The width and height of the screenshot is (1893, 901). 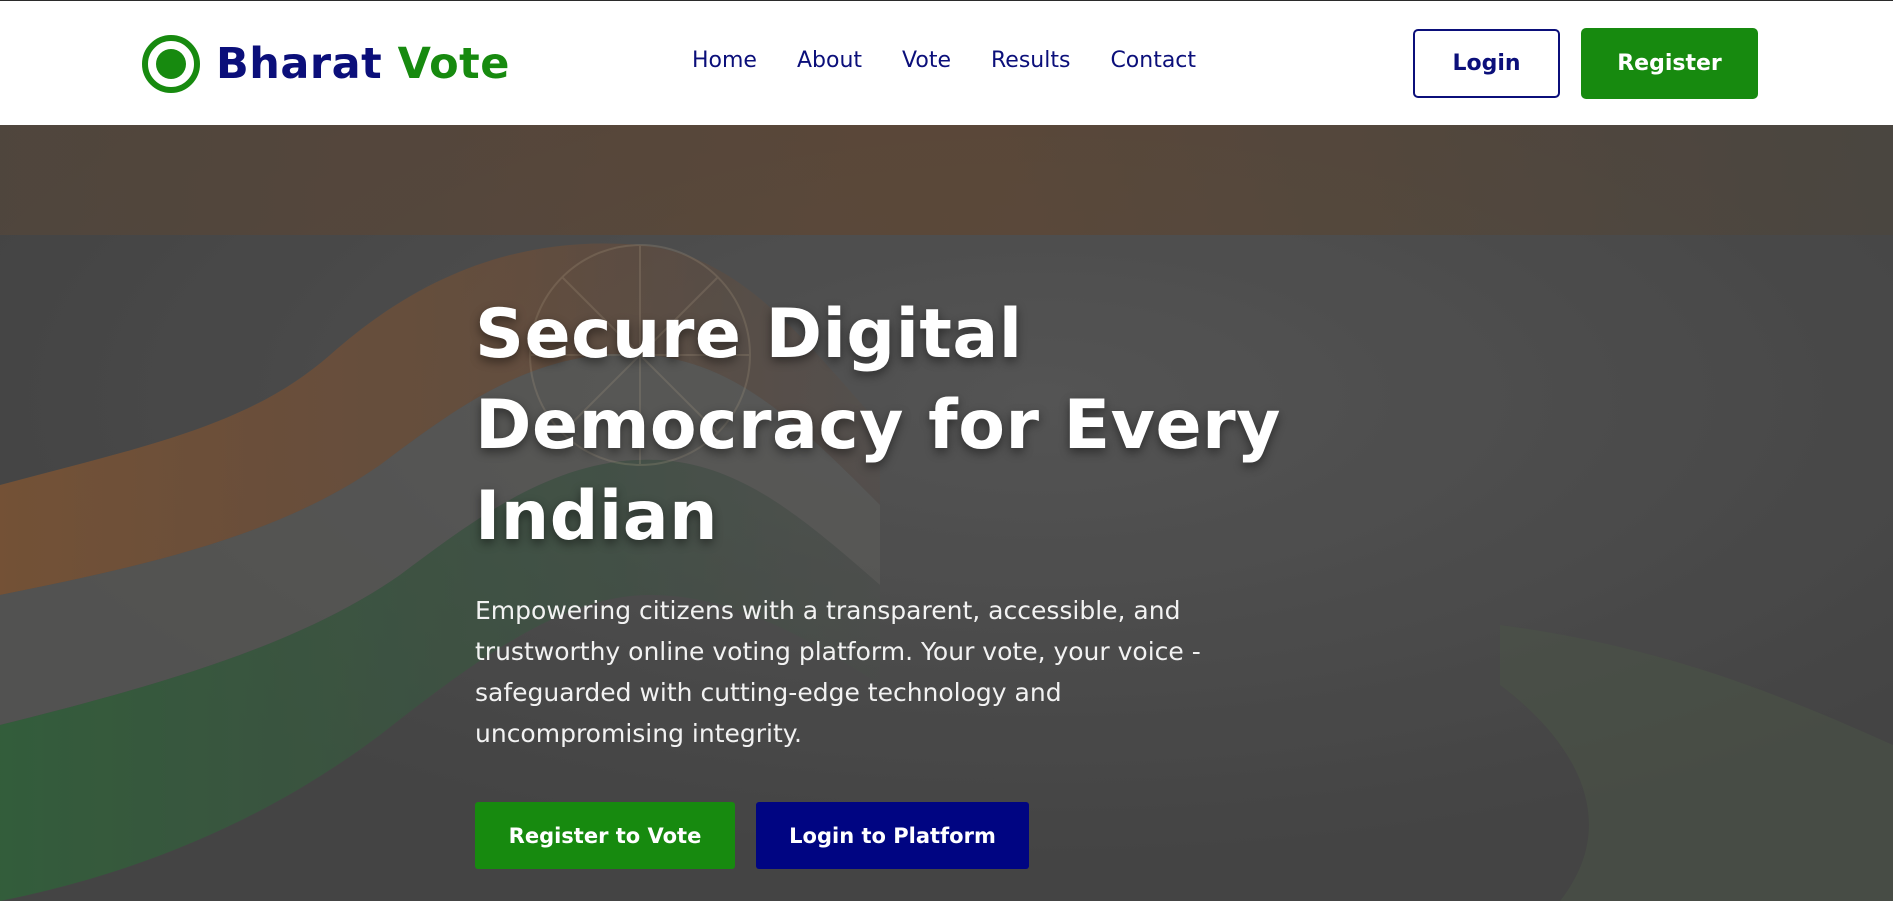 I want to click on brand-name-accent: Vote, so click(x=453, y=64).